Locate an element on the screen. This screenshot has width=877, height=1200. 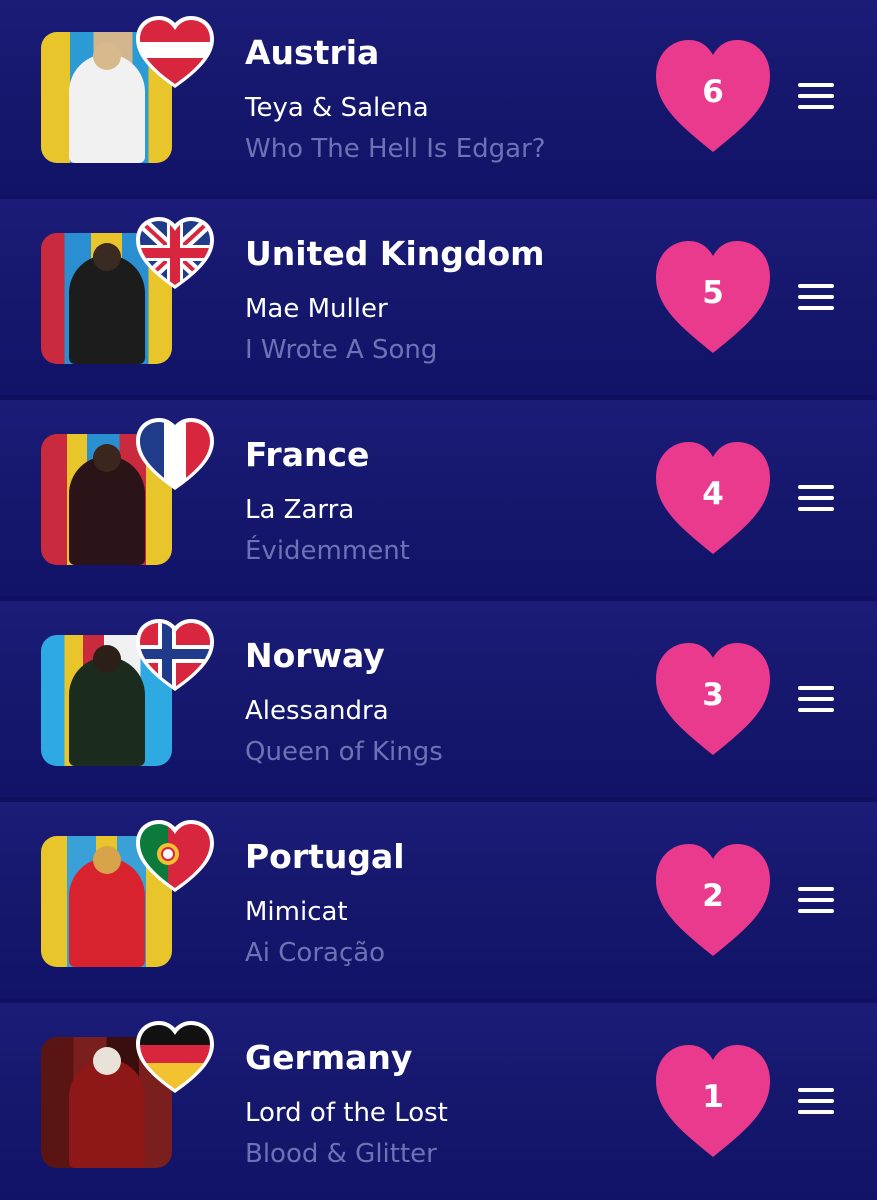
artist-name: La Zarra is located at coordinates (300, 510).